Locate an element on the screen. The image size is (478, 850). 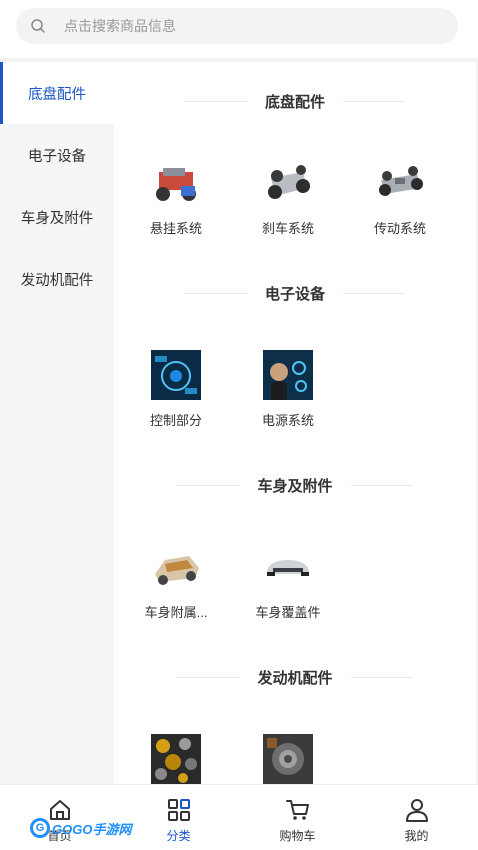
section-title: 车身及附件 is located at coordinates (295, 486).